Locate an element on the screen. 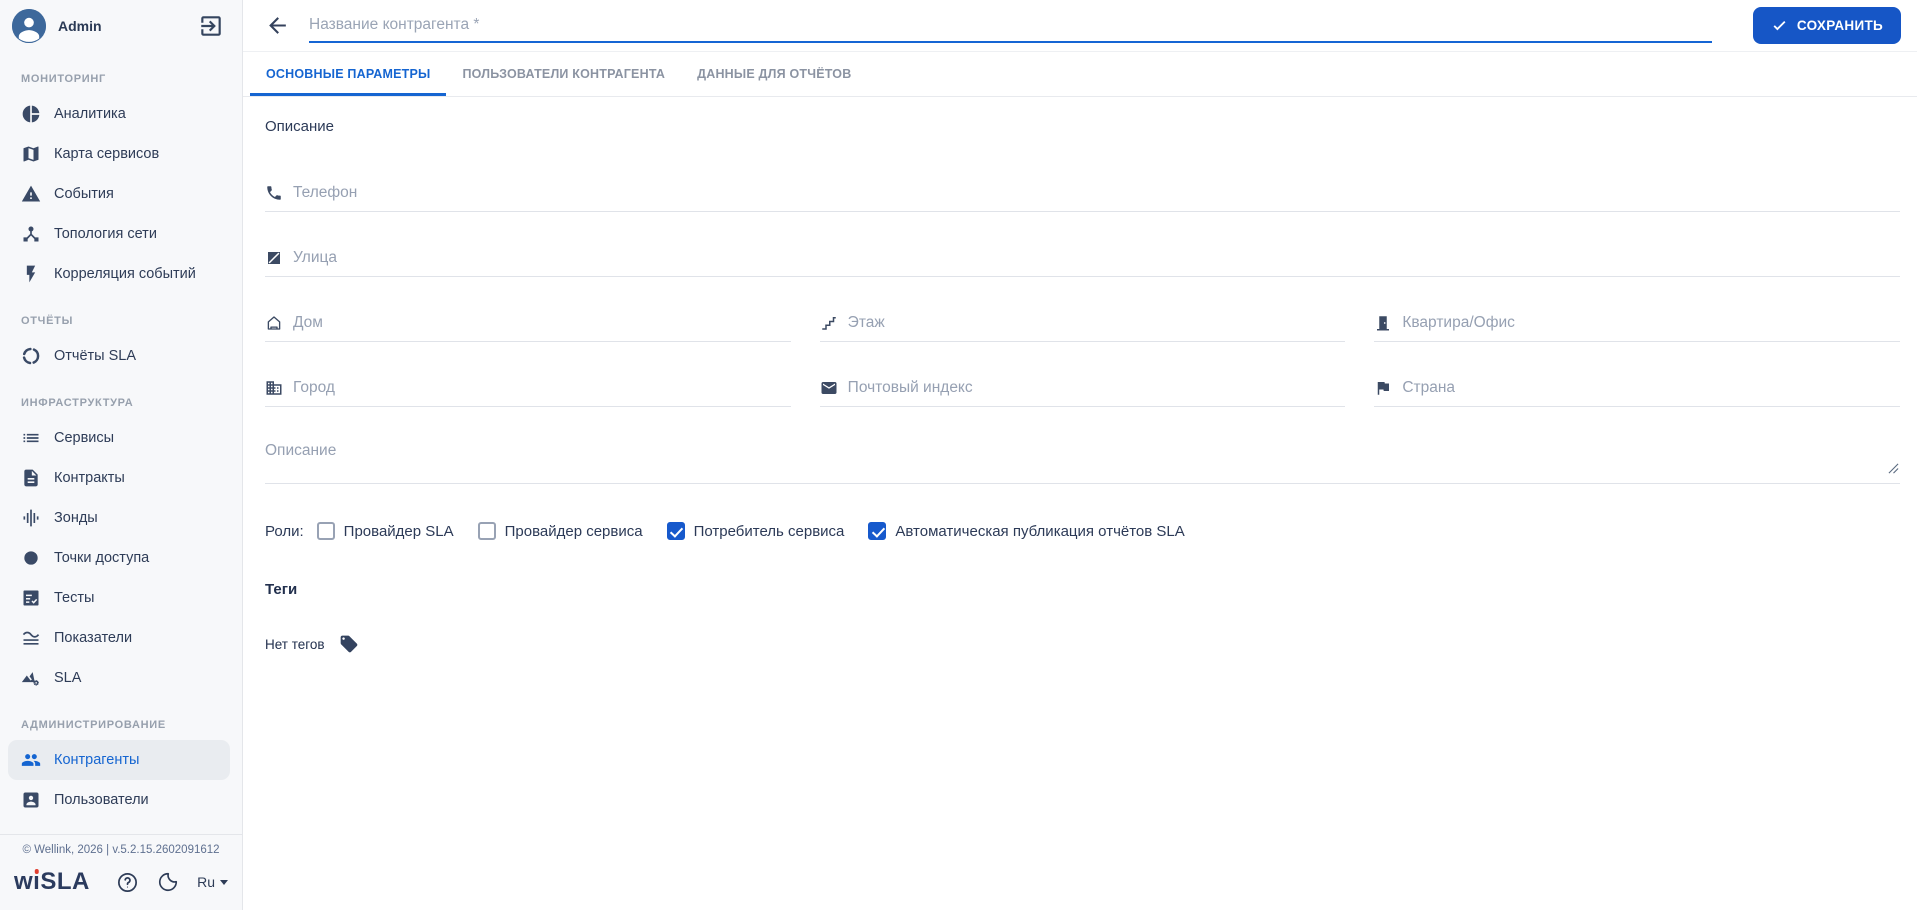 This screenshot has height=910, width=1917. sidebar-item-label: События is located at coordinates (84, 194).